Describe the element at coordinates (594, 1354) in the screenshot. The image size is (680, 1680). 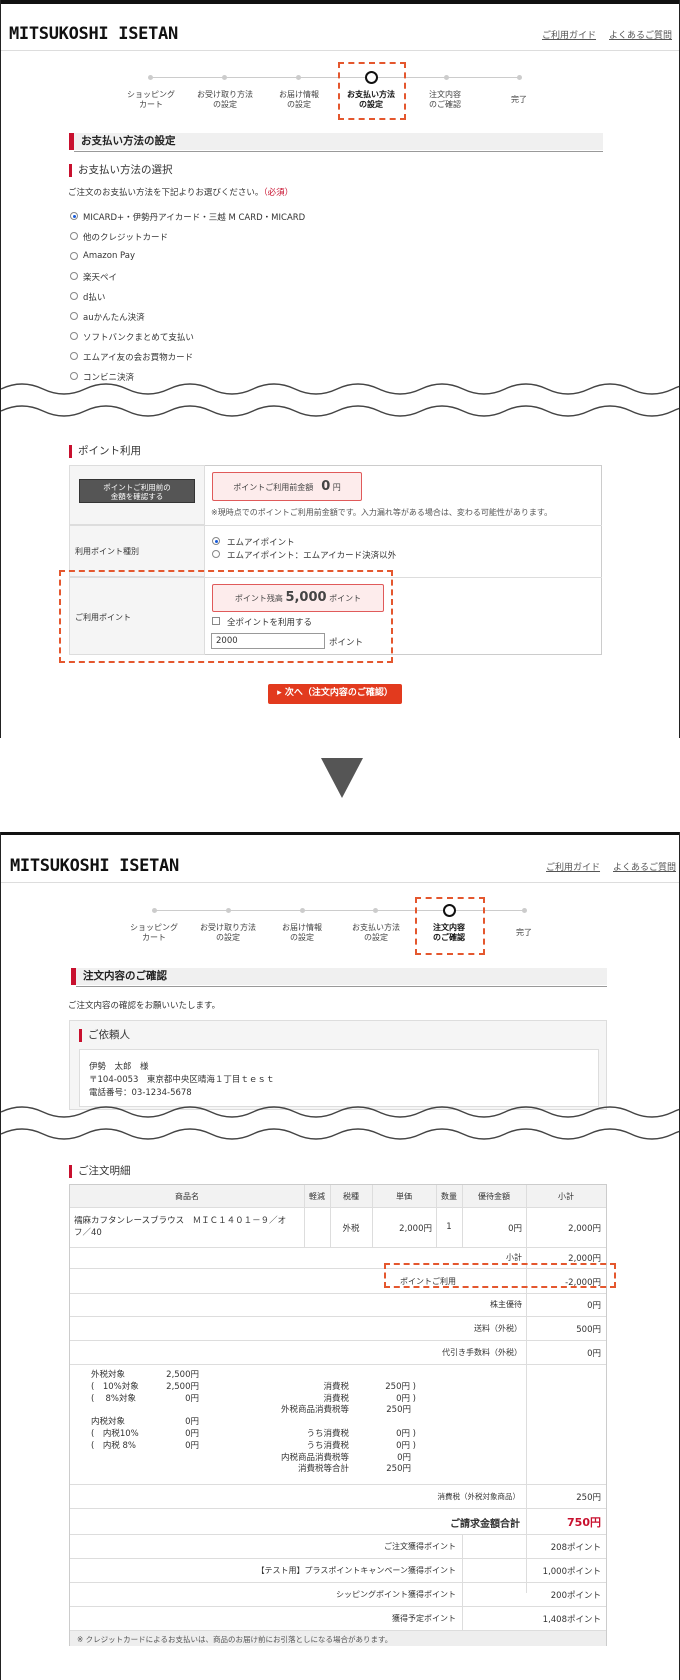
I see `summary-value-cod: 0円` at that location.